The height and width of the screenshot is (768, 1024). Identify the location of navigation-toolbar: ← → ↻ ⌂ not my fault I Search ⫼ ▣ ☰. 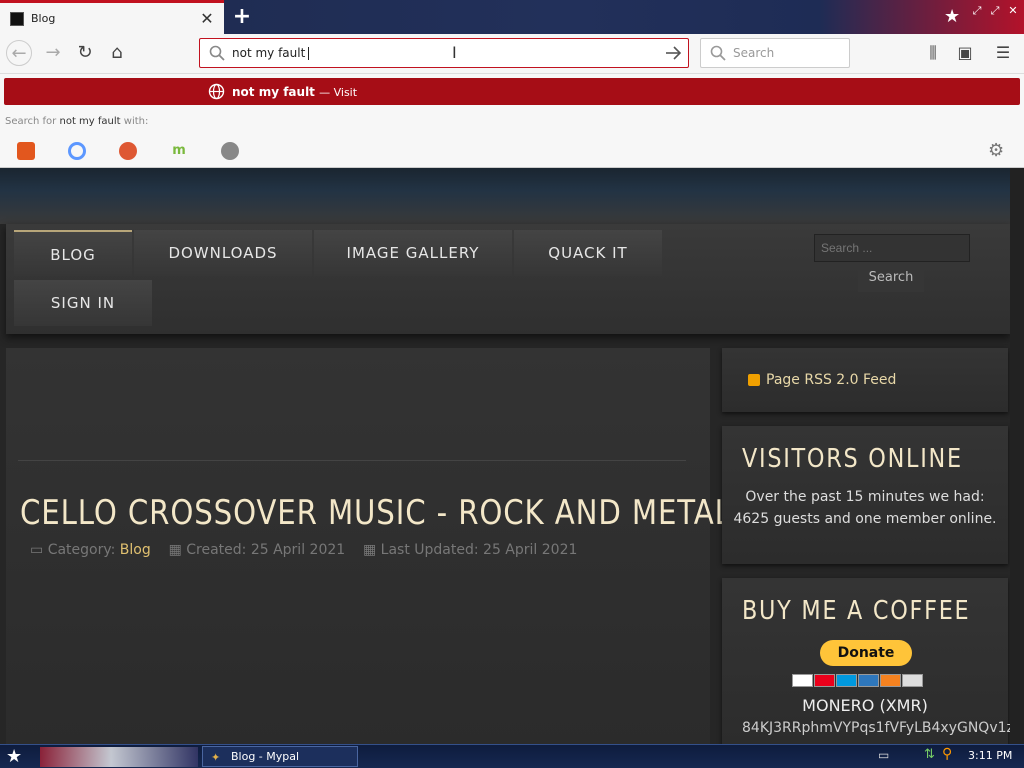
(512, 54).